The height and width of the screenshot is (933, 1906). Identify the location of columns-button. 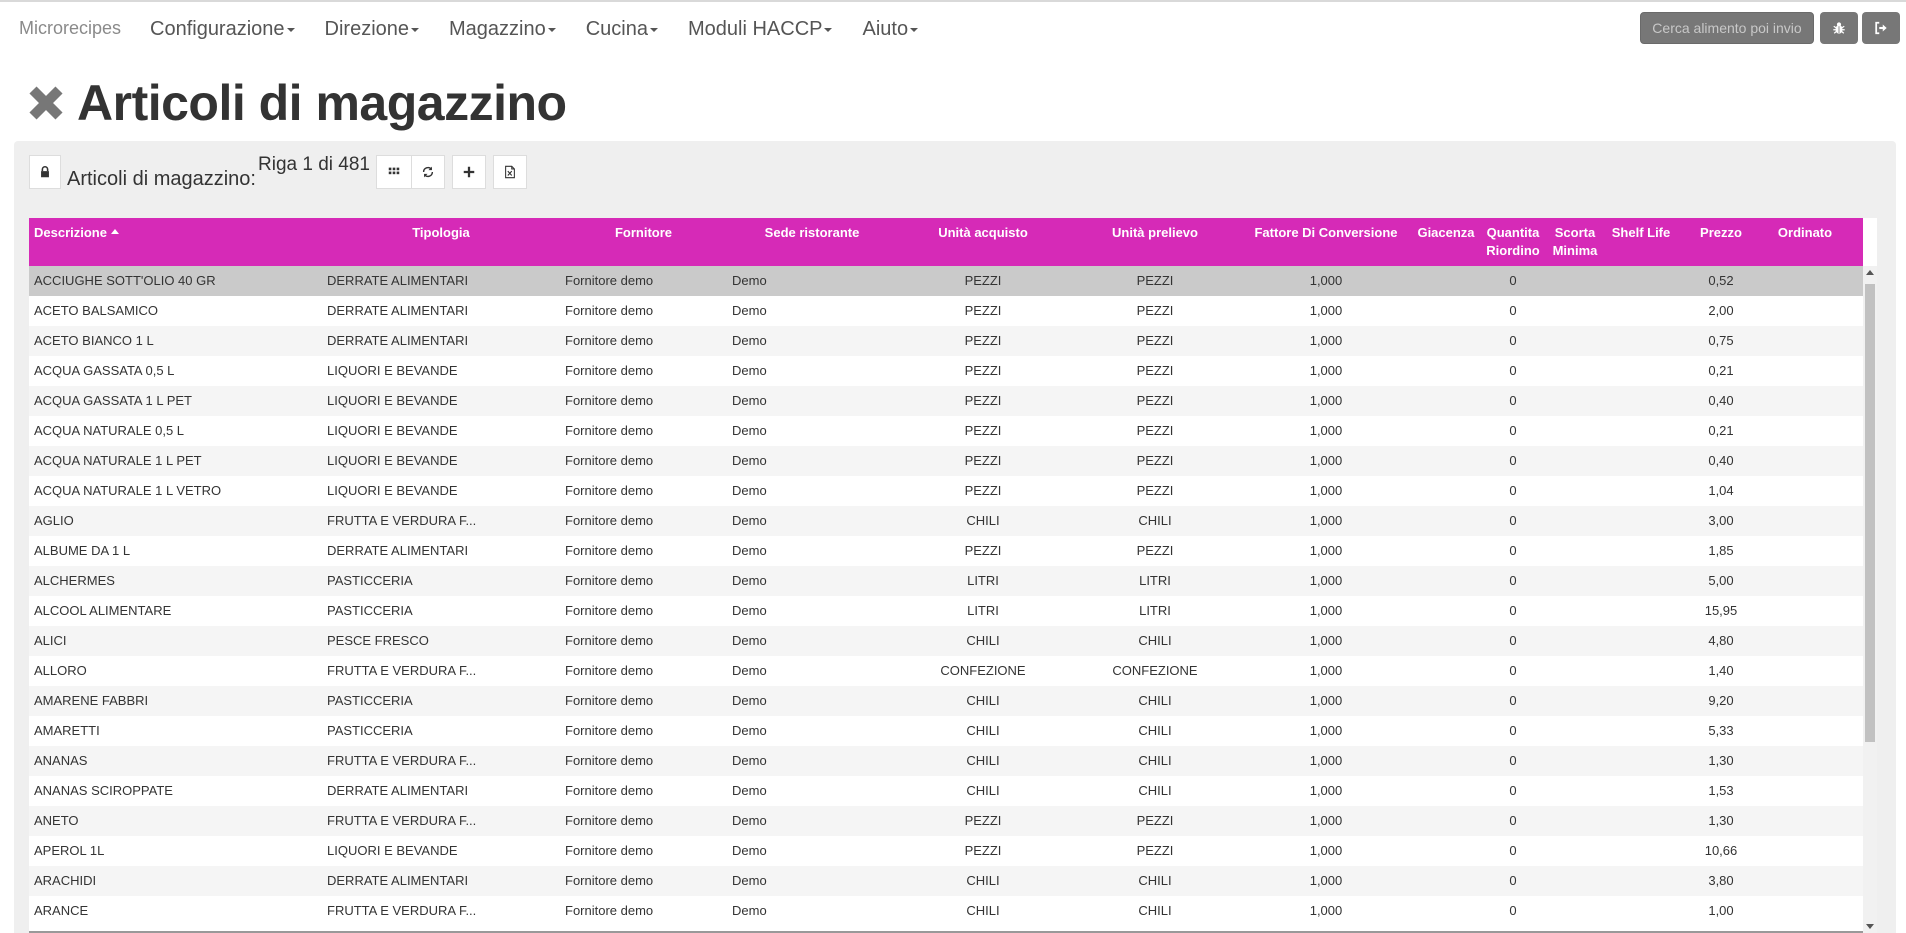
(394, 172).